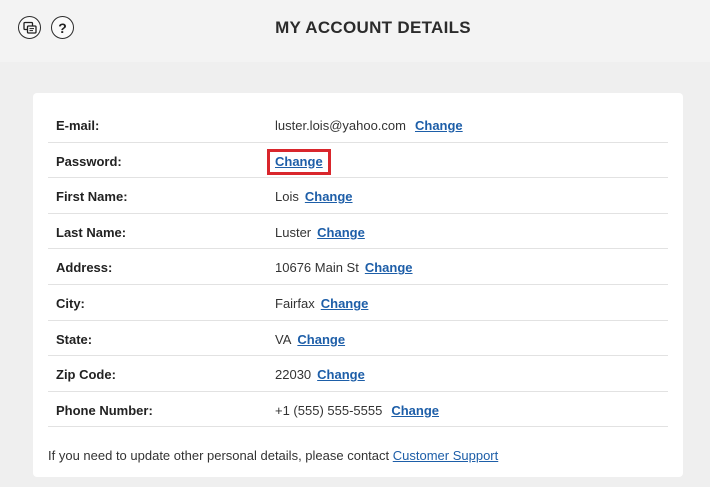 The width and height of the screenshot is (710, 487). Describe the element at coordinates (70, 303) in the screenshot. I see `city-label: City:` at that location.